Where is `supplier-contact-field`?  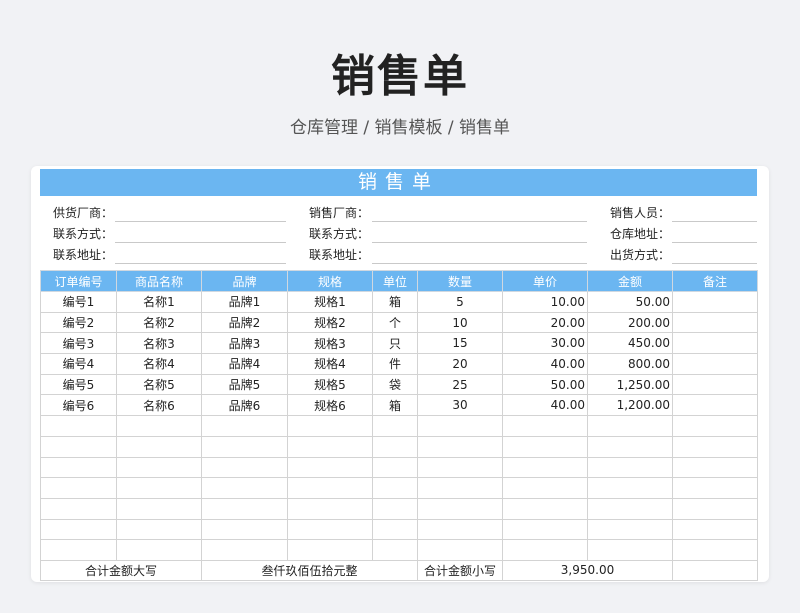 supplier-contact-field is located at coordinates (200, 233).